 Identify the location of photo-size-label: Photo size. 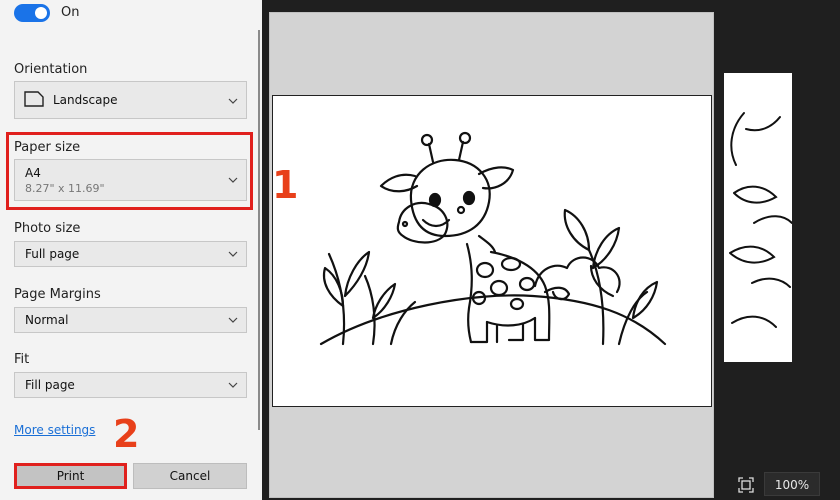
(47, 228).